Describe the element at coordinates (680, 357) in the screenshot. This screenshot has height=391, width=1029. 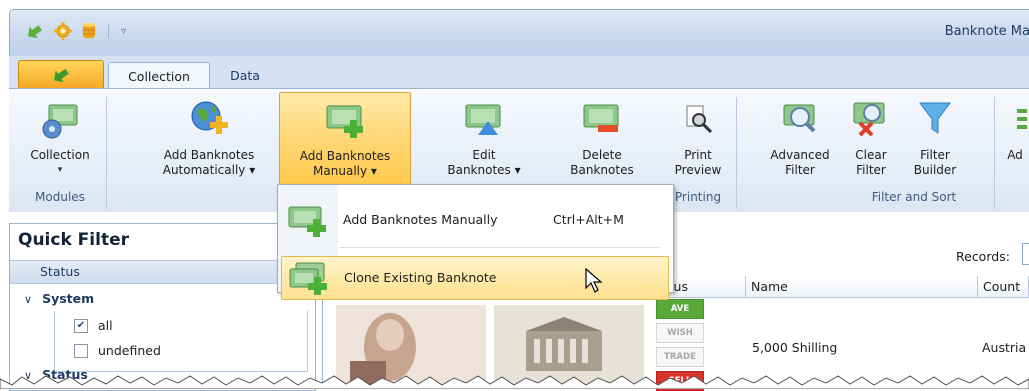
I see `trade-badge: TRADE` at that location.